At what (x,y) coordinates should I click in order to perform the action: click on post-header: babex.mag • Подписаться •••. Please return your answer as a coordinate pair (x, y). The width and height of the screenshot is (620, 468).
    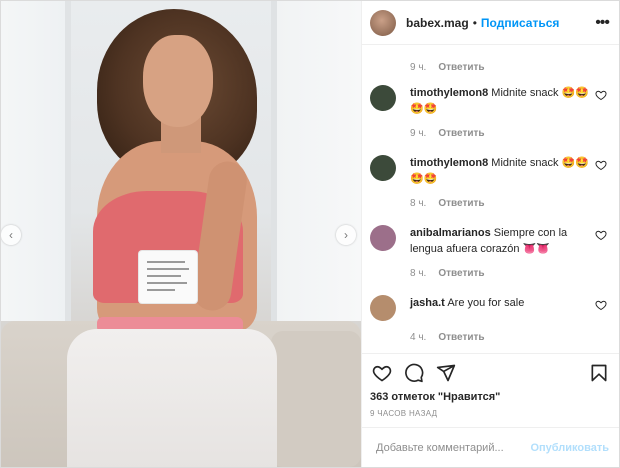
    Looking at the image, I should click on (490, 23).